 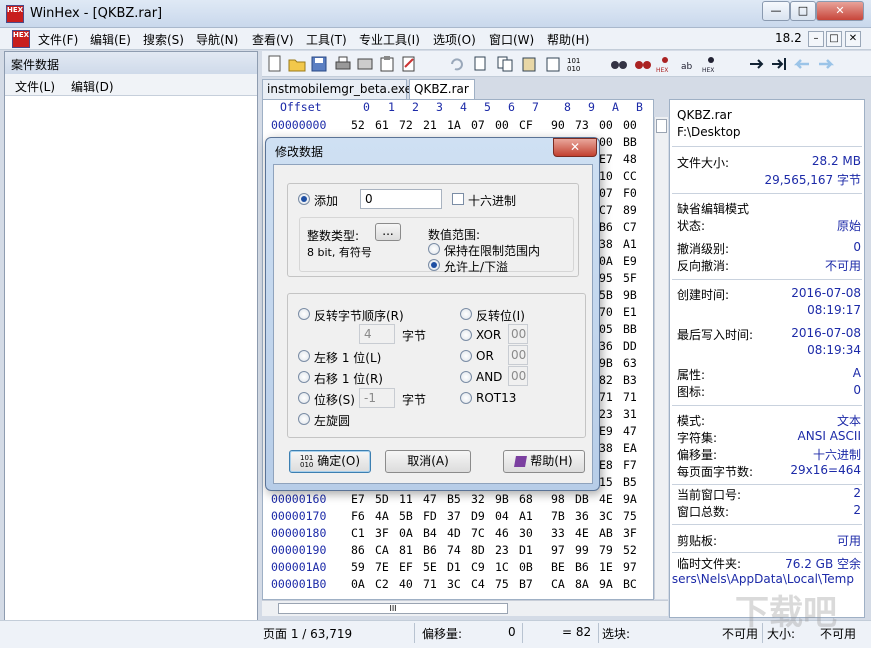 What do you see at coordinates (358, 550) in the screenshot?
I see `hex-byte: 86` at bounding box center [358, 550].